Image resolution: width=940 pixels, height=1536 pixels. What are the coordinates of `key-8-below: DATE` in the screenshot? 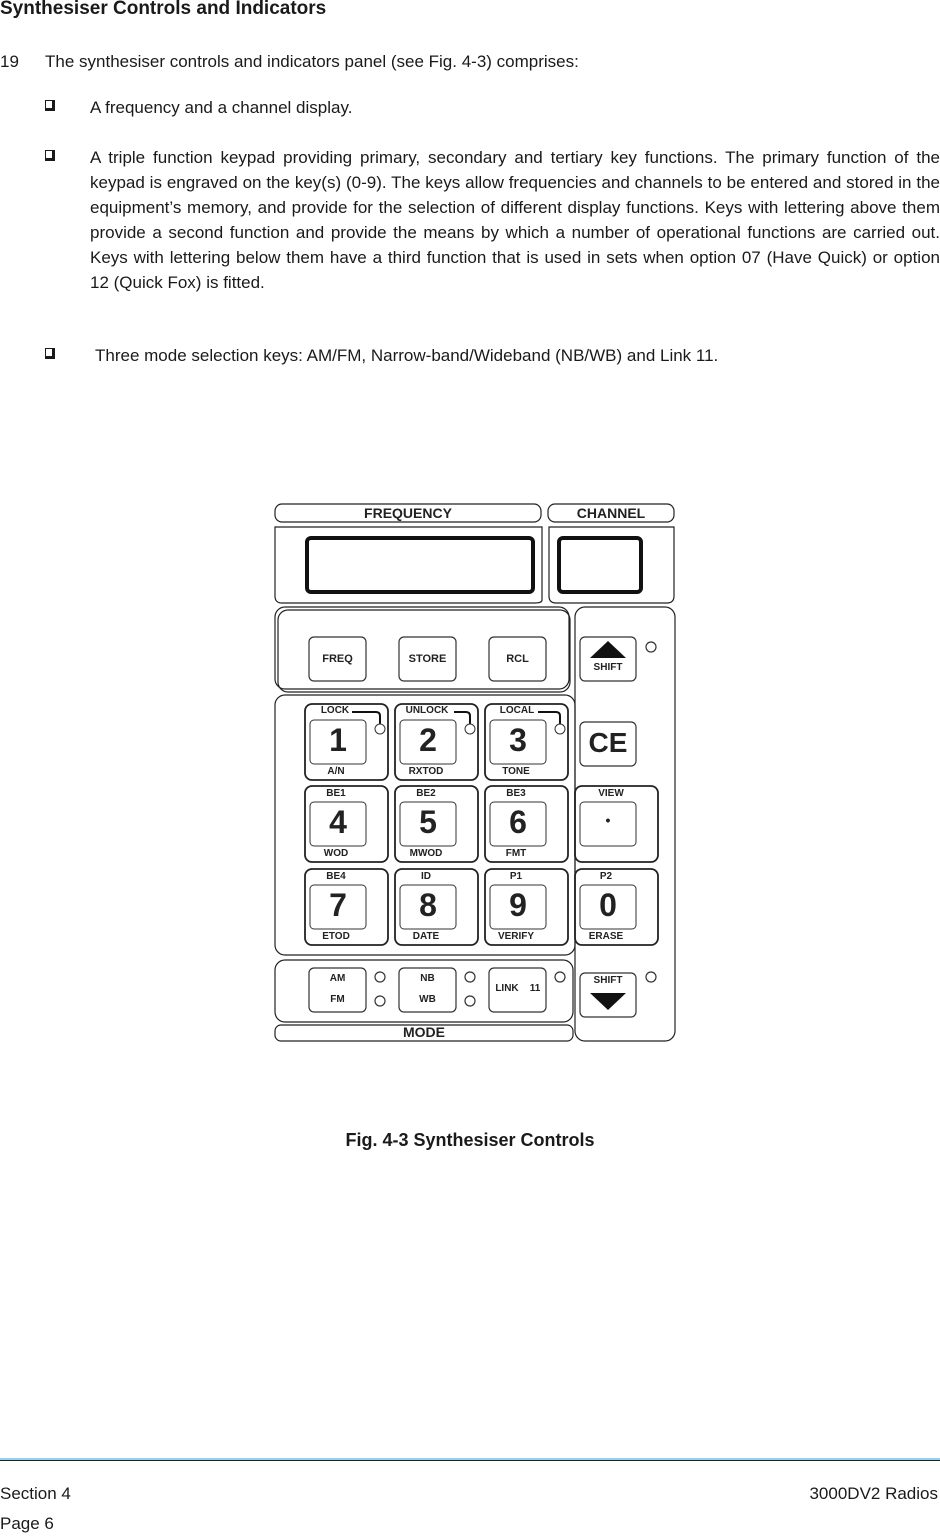 It's located at (426, 936).